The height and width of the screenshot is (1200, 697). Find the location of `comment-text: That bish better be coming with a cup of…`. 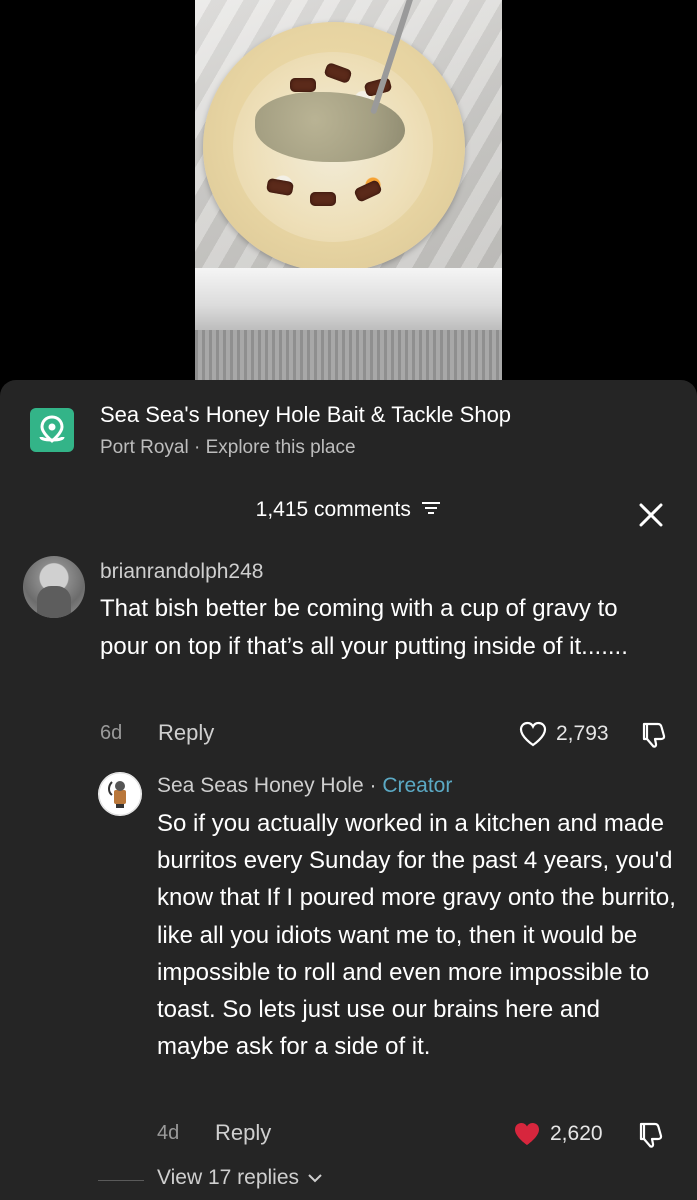

comment-text: That bish better be coming with a cup of… is located at coordinates (364, 627).